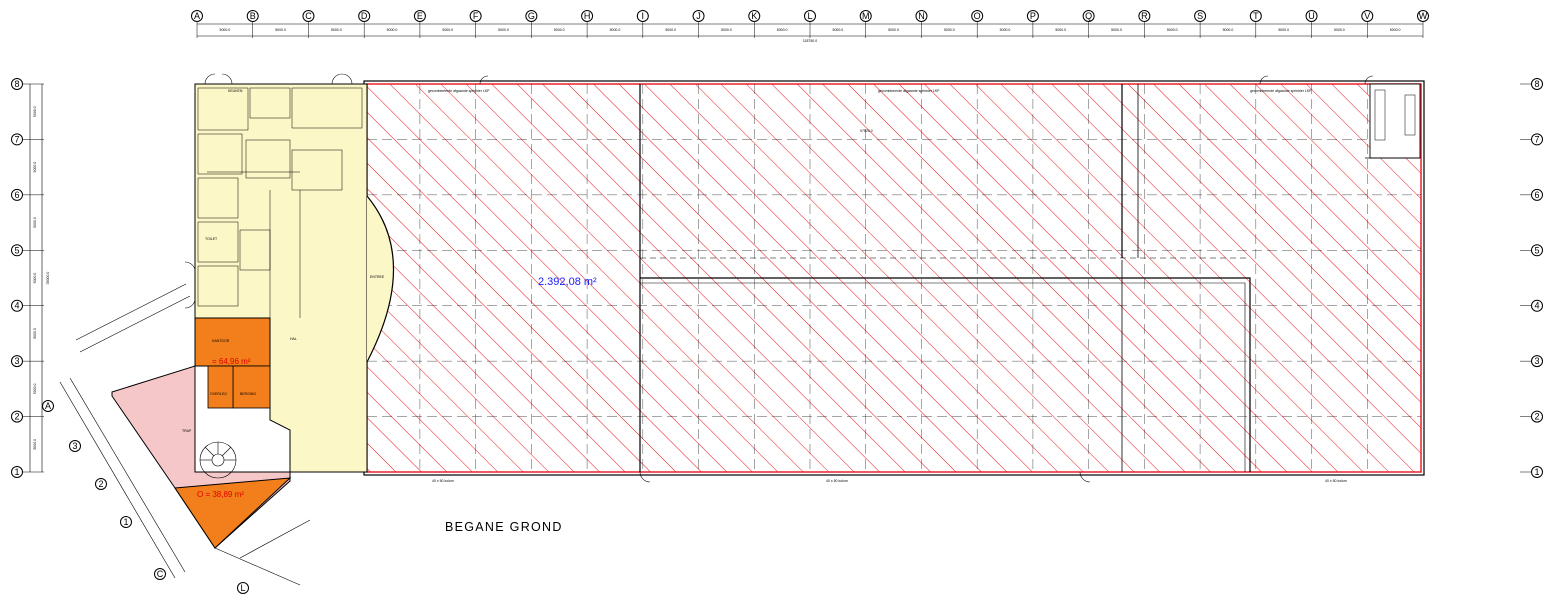 Image resolution: width=1567 pixels, height=615 pixels. Describe the element at coordinates (235, 91) in the screenshot. I see `kitchen-label: KEUKEN` at that location.